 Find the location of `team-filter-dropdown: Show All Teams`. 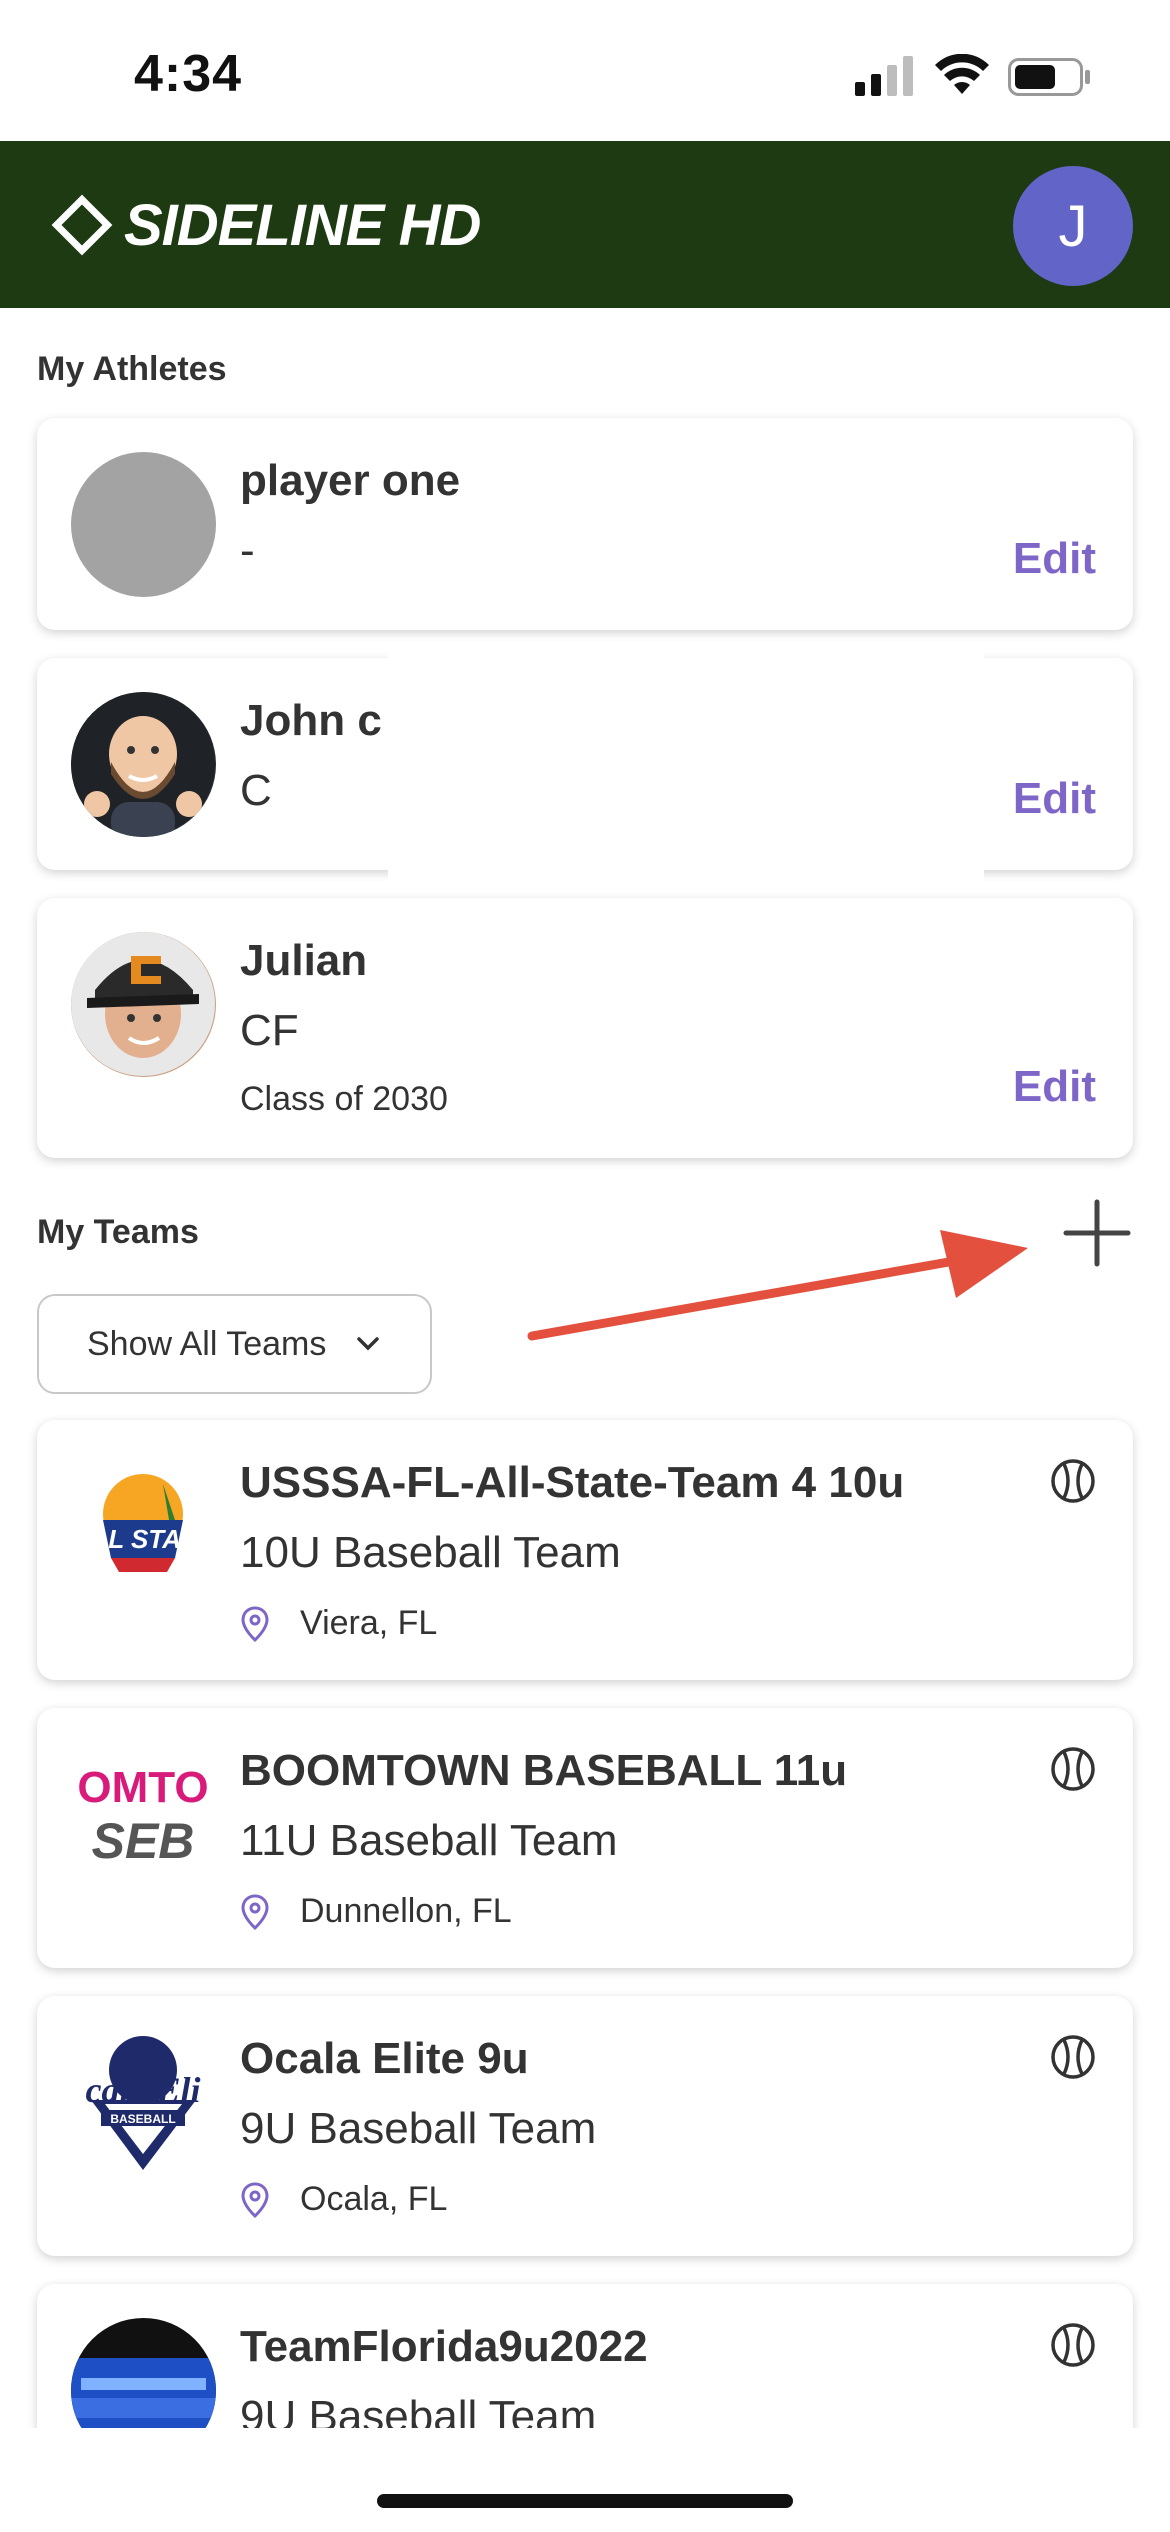

team-filter-dropdown: Show All Teams is located at coordinates (234, 1344).